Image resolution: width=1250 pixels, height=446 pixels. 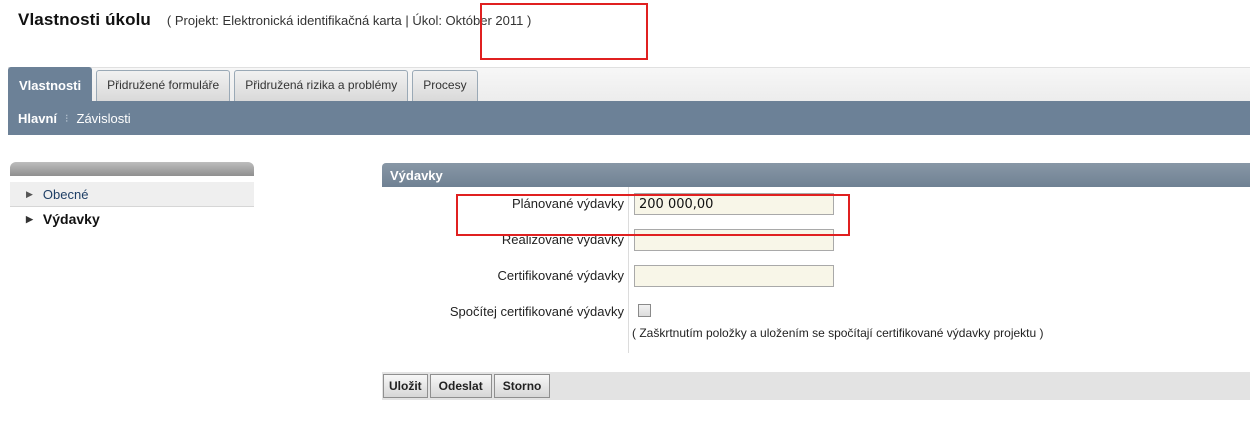 What do you see at coordinates (536, 311) in the screenshot?
I see `calc-certified-label: Spočítej certifikované výdavky` at bounding box center [536, 311].